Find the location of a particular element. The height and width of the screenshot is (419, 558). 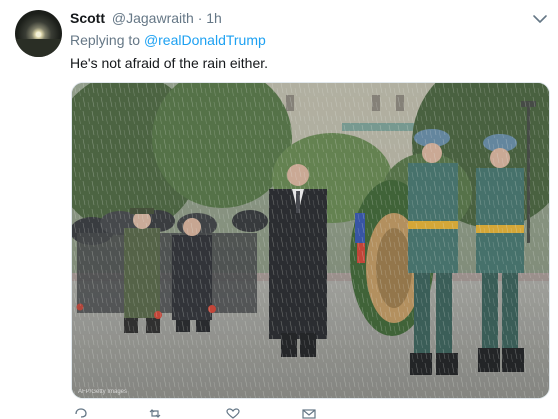

timestamp: 1h is located at coordinates (214, 18).